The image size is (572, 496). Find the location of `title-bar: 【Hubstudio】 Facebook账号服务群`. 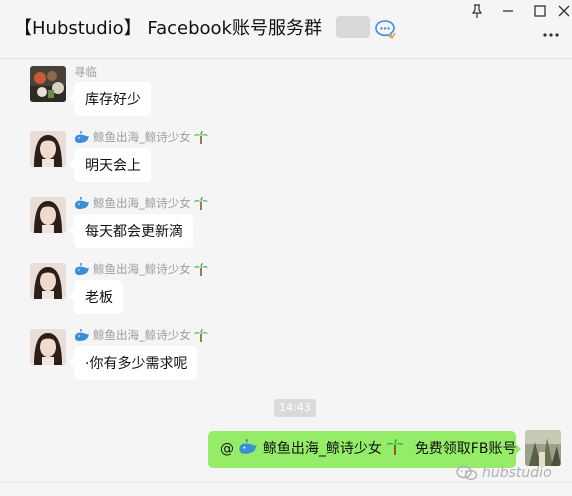

title-bar: 【Hubstudio】 Facebook账号服务群 is located at coordinates (286, 29).